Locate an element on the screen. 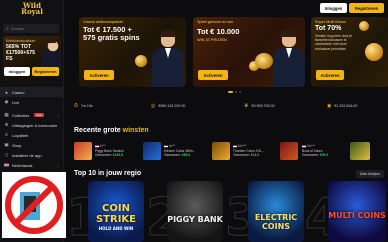 The height and width of the screenshot is (242, 388). stat-value: 7m 19s is located at coordinates (86, 106).